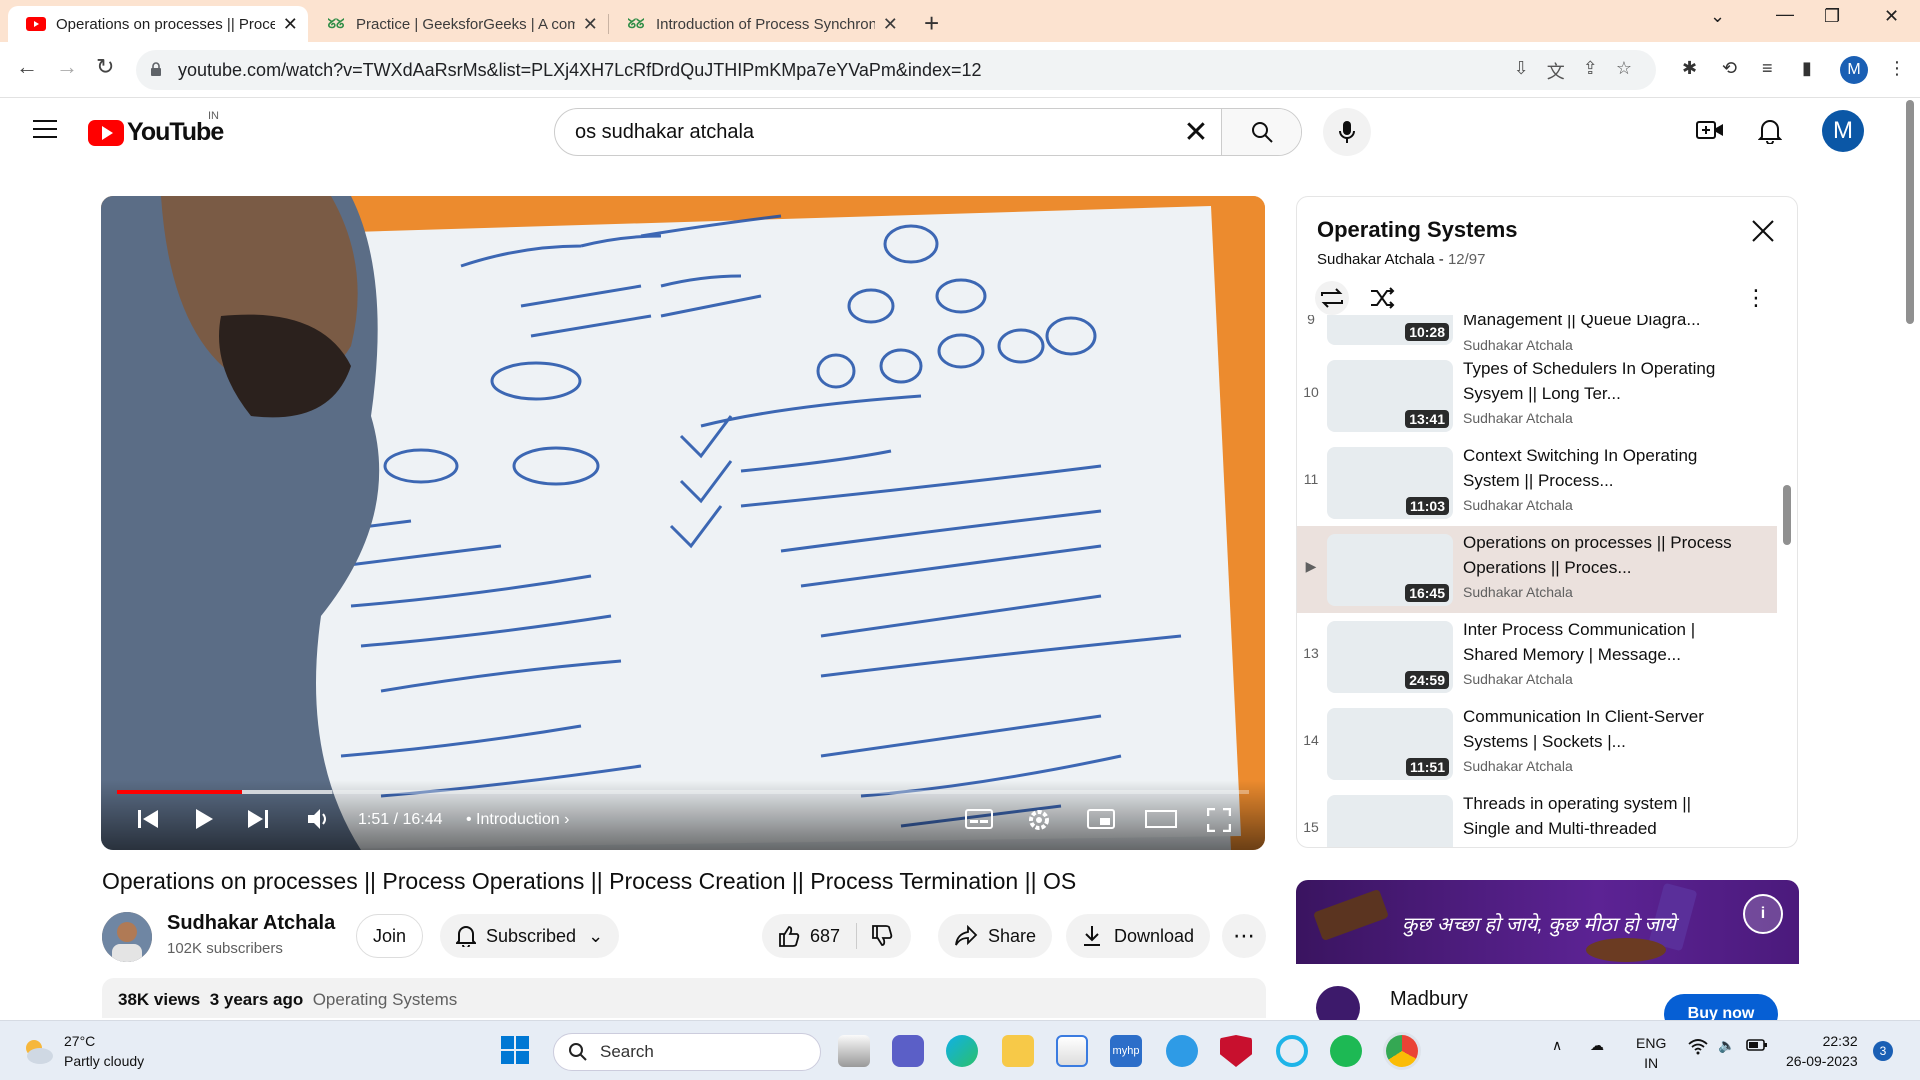 The height and width of the screenshot is (1080, 1920). I want to click on hamburger-menu-icon, so click(45, 129).